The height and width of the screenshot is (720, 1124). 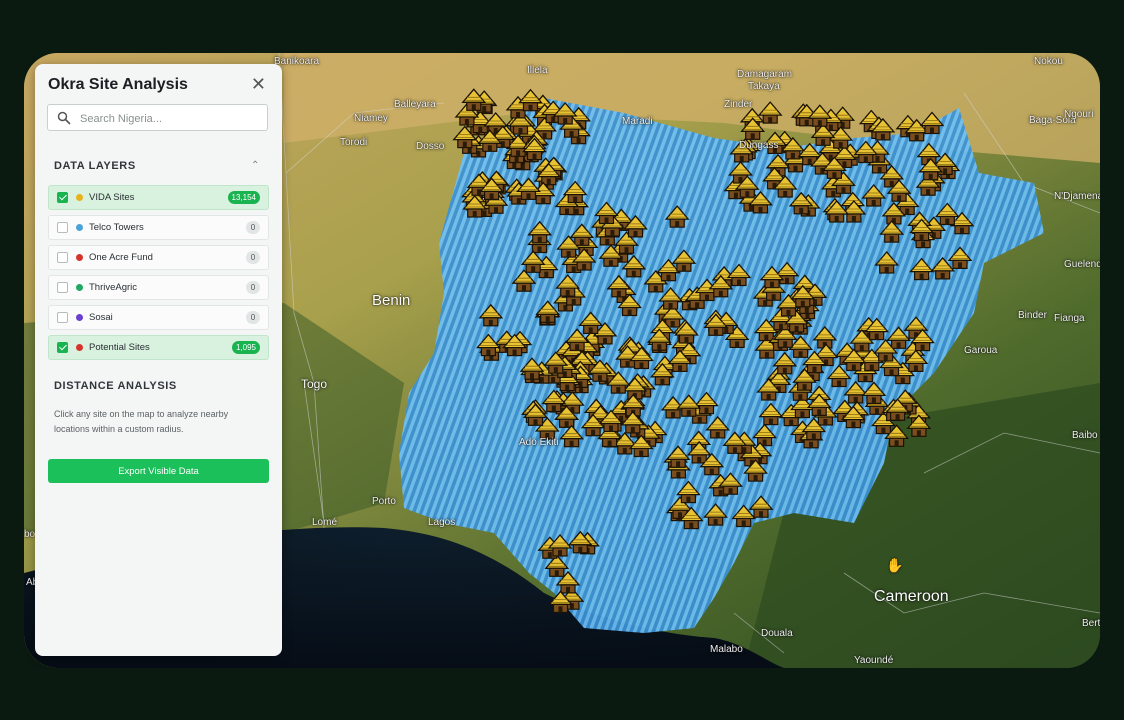 What do you see at coordinates (158, 287) in the screenshot?
I see `layer-thriveagric: ThriveAgric 0` at bounding box center [158, 287].